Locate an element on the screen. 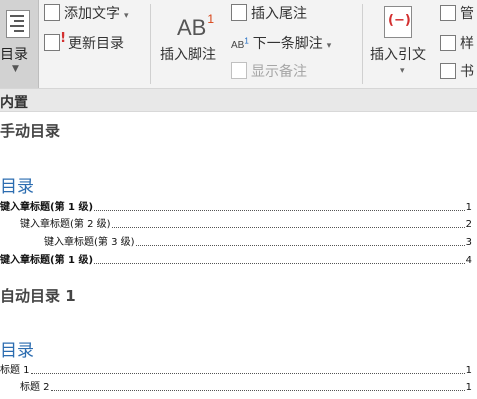 The width and height of the screenshot is (477, 399). toc-entry: 键入章标题(第 2 级) 2 is located at coordinates (236, 224).